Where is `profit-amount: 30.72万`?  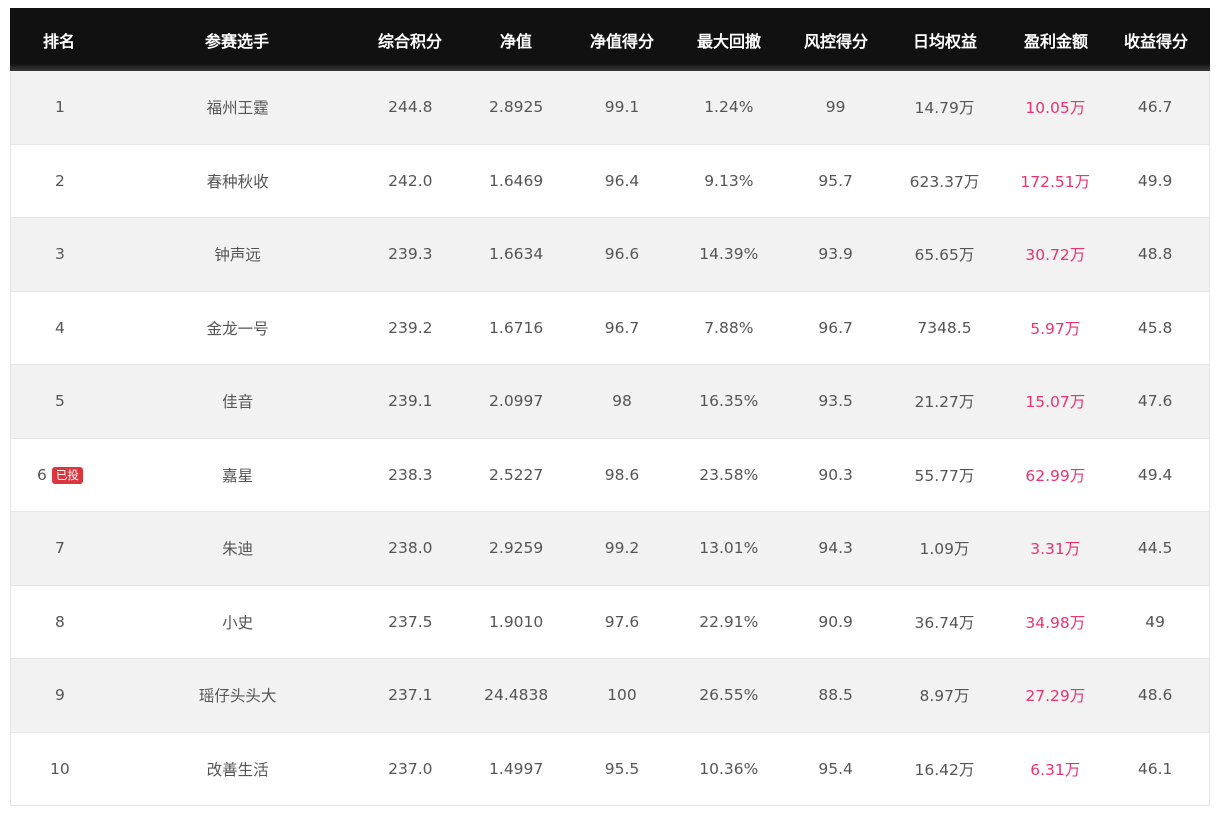
profit-amount: 30.72万 is located at coordinates (1055, 255).